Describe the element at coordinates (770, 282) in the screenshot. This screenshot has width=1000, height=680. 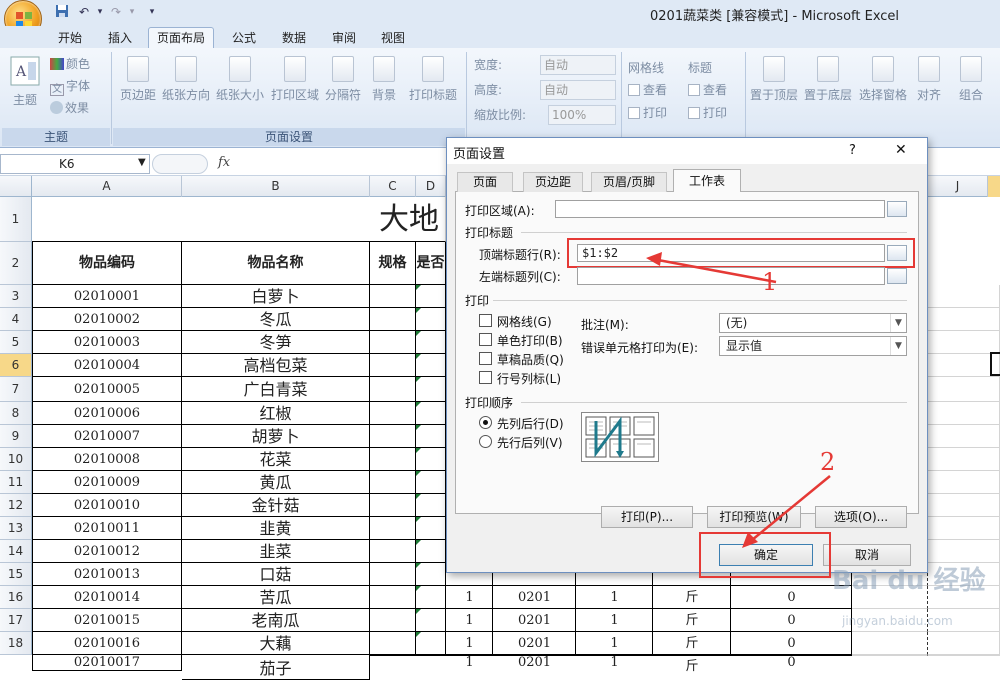
I see `annotation-number-1: 1` at that location.